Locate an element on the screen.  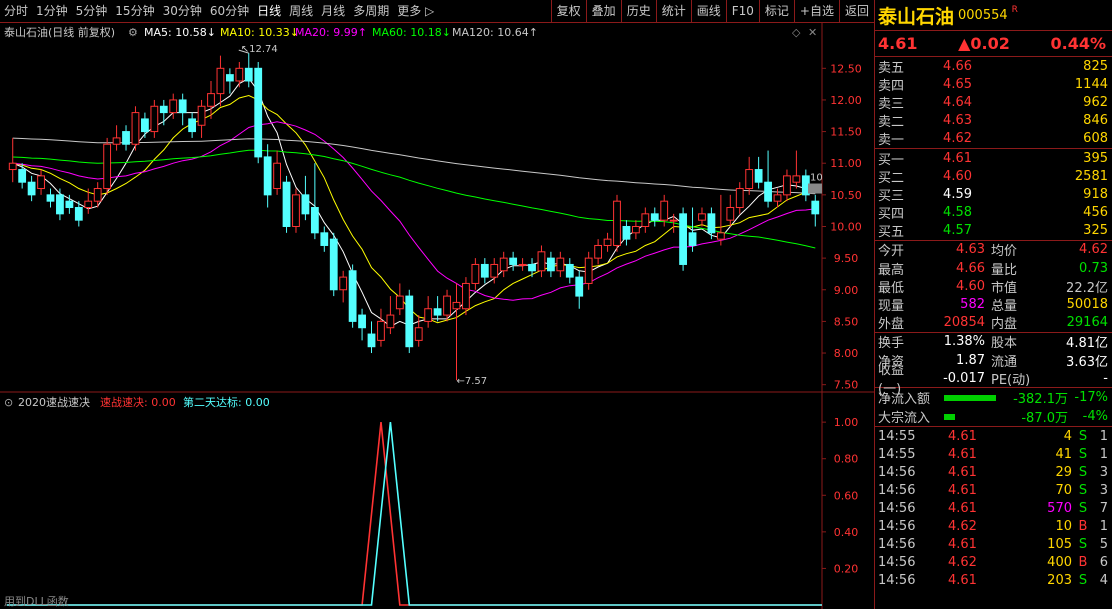
tick-count: 1 is located at coordinates (1103, 526).